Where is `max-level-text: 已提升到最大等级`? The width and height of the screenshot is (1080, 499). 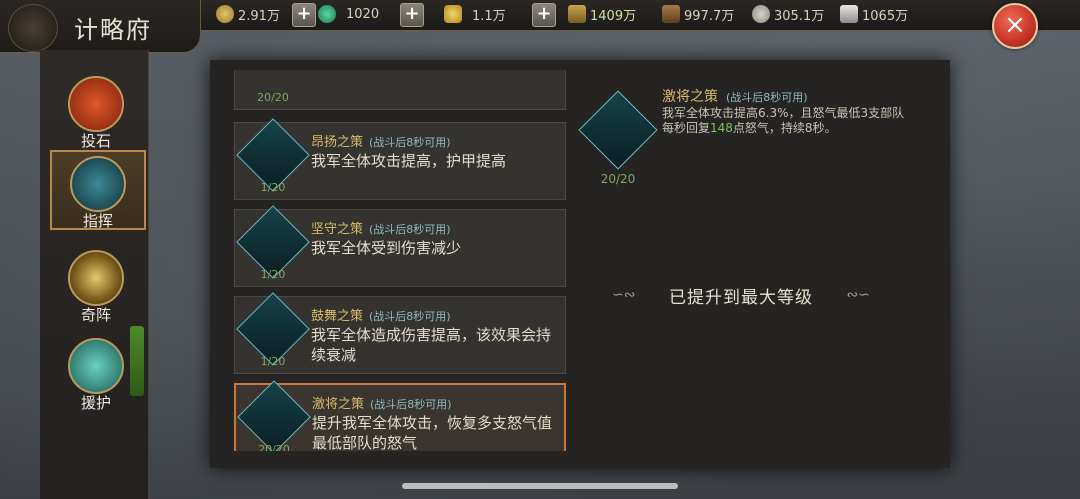 max-level-text: 已提升到最大等级 is located at coordinates (741, 297).